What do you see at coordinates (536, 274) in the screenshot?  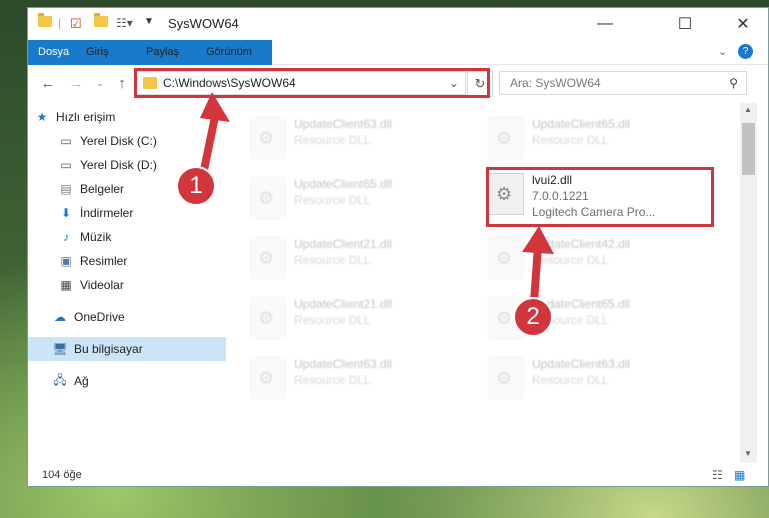 I see `arrow-2-shaft` at bounding box center [536, 274].